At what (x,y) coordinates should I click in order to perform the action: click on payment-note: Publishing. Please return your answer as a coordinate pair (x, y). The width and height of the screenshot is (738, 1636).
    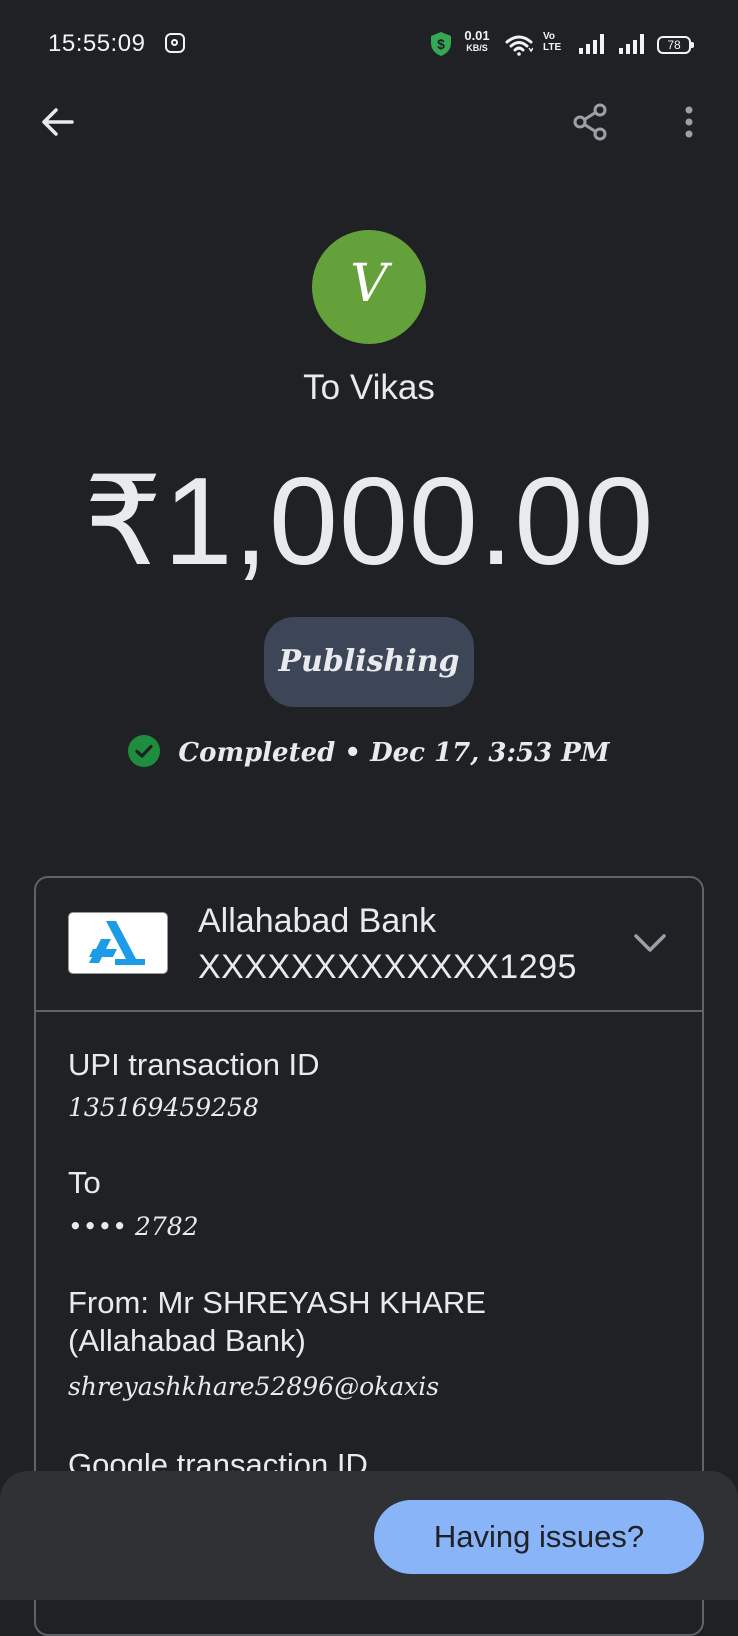
    Looking at the image, I should click on (369, 662).